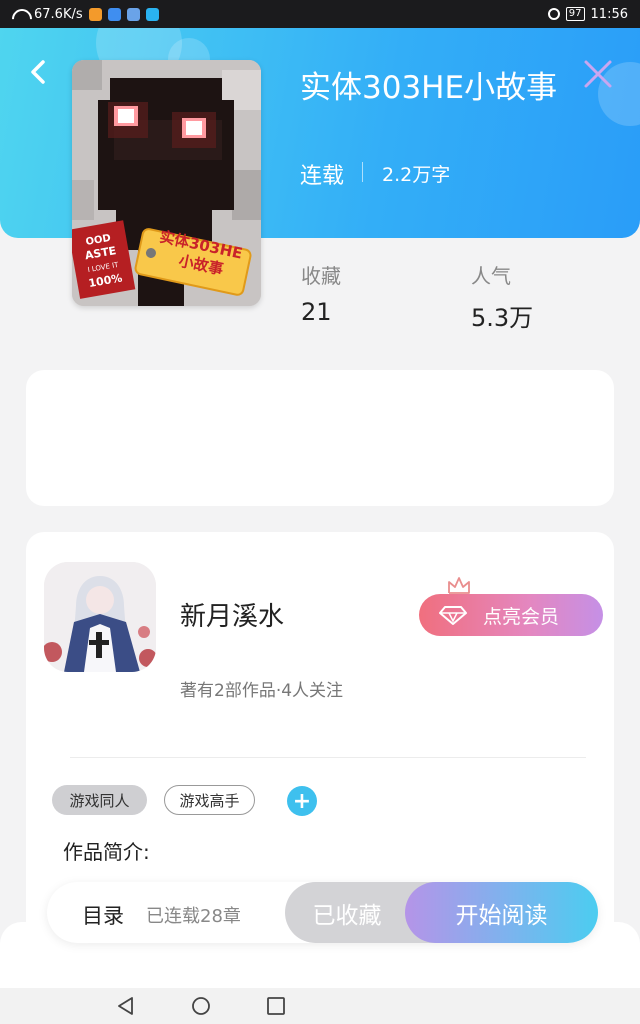 The height and width of the screenshot is (1024, 640). Describe the element at coordinates (321, 276) in the screenshot. I see `favorites-label: 收藏` at that location.